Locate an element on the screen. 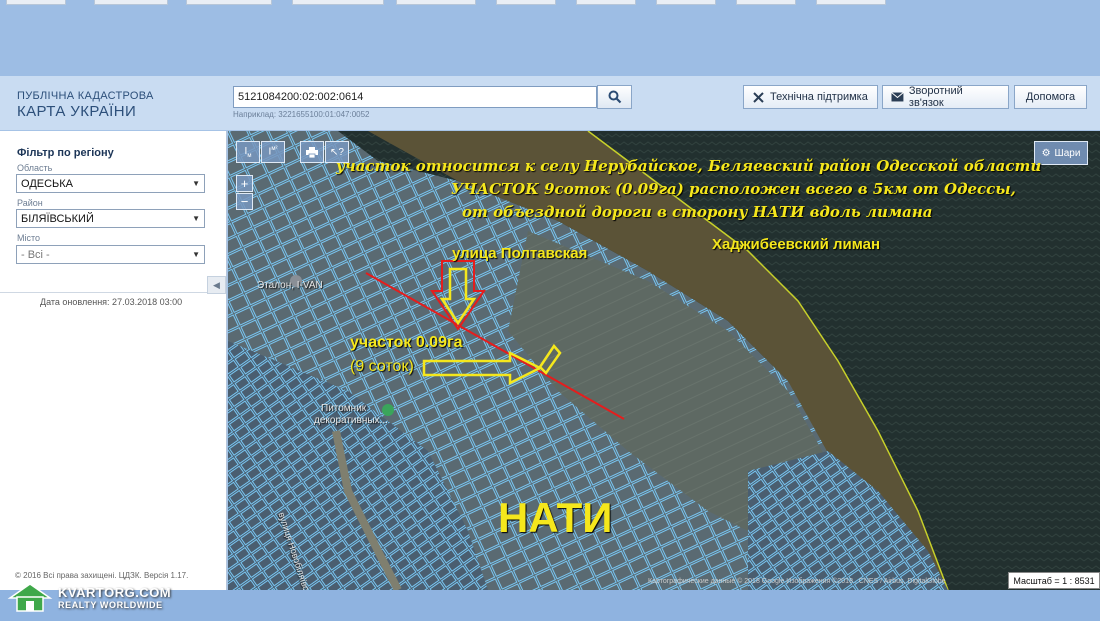  support-label: Технічна підтримка is located at coordinates (819, 97).